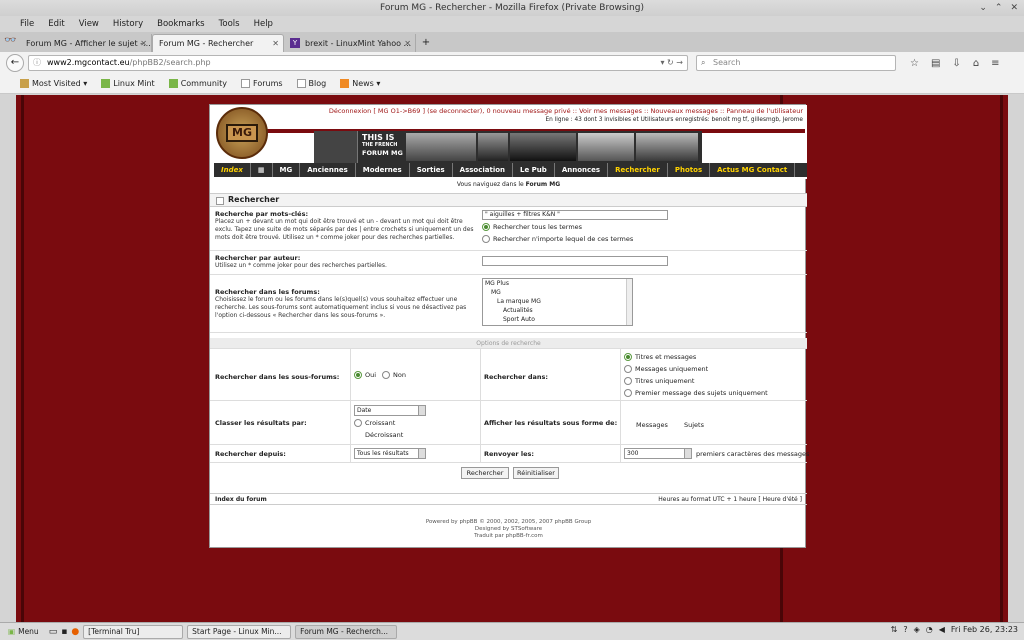 The height and width of the screenshot is (640, 1024). I want to click on search-input: ⌕ Search, so click(796, 63).